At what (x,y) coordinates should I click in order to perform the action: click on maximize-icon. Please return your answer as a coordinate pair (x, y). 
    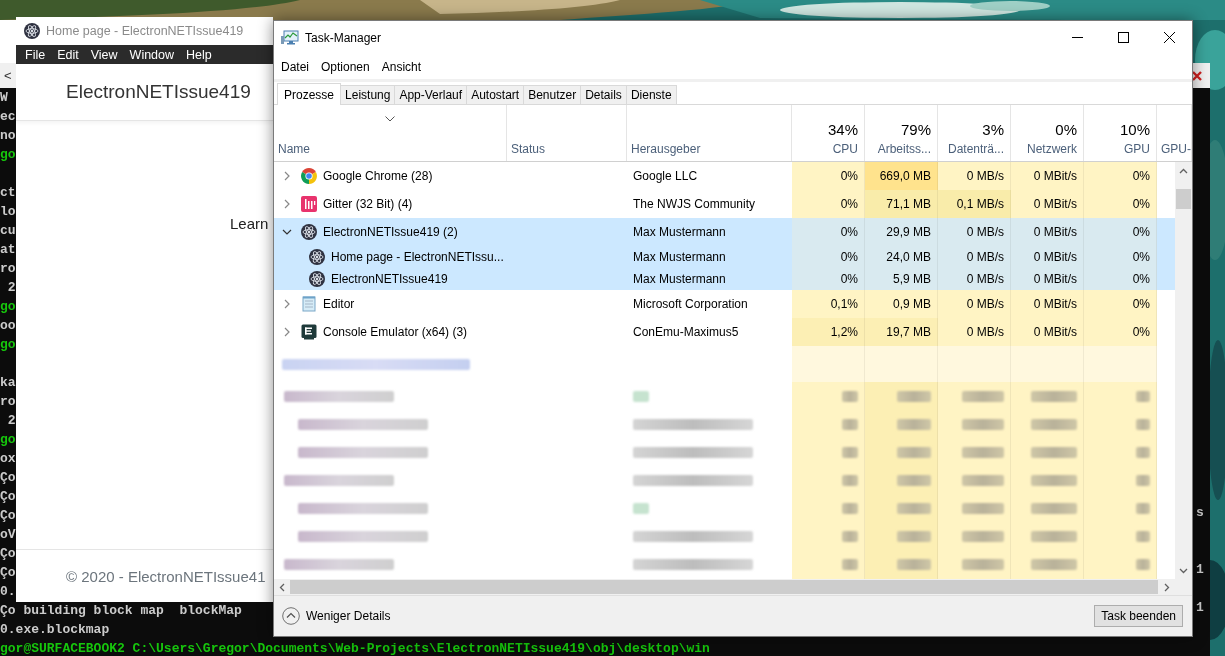
    Looking at the image, I should click on (1123, 37).